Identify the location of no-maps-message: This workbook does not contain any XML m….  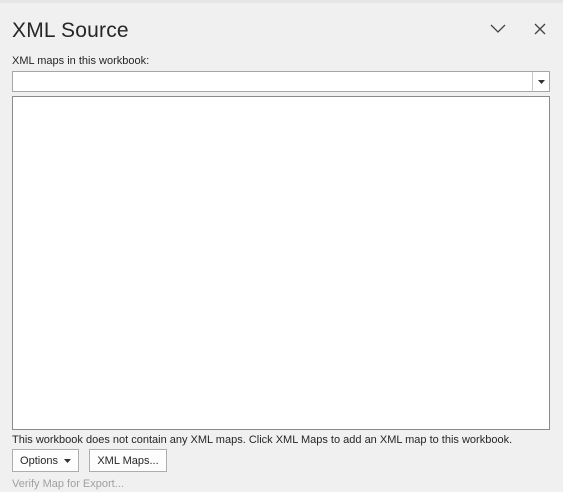
(262, 440).